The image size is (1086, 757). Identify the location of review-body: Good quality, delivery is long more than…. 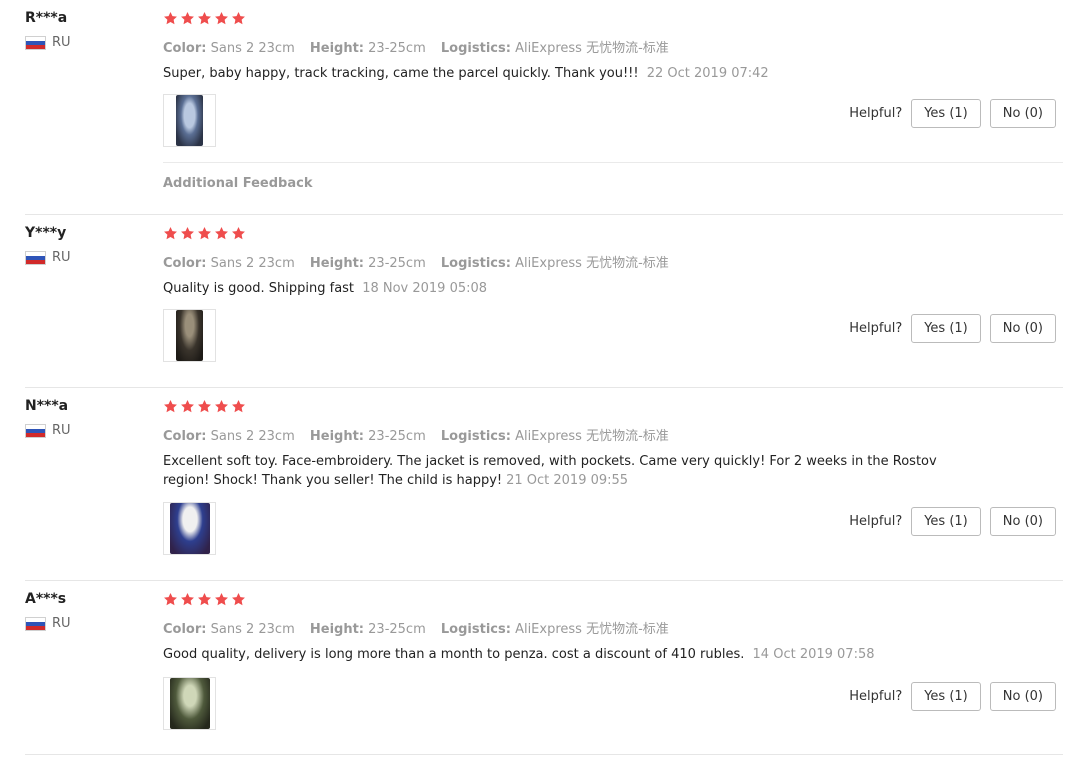
(454, 654).